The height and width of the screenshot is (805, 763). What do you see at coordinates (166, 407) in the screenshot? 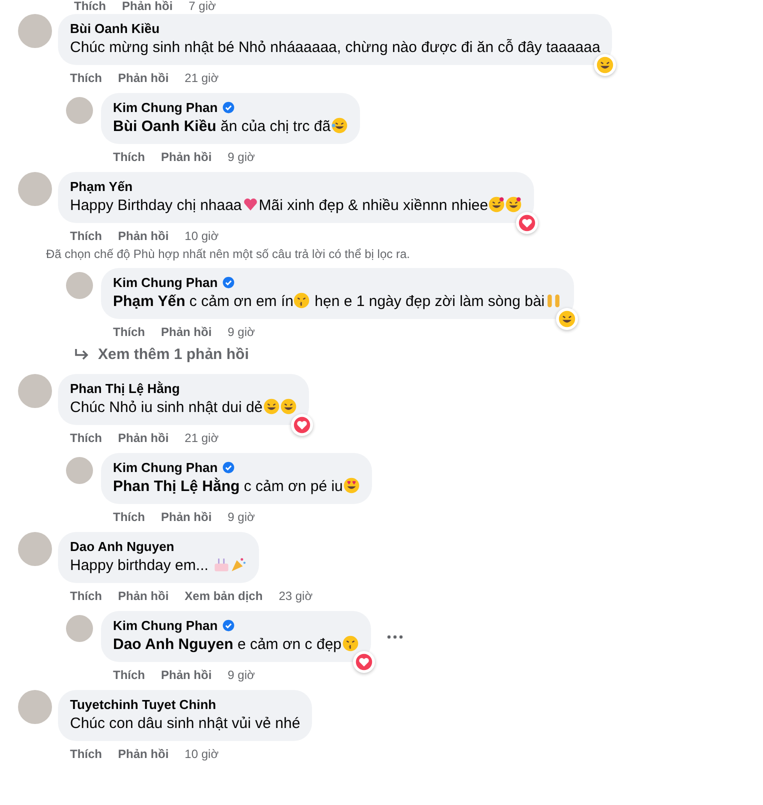
I see `comment-text: Chúc Nhỏ iu sinh nhật dui dẻ` at bounding box center [166, 407].